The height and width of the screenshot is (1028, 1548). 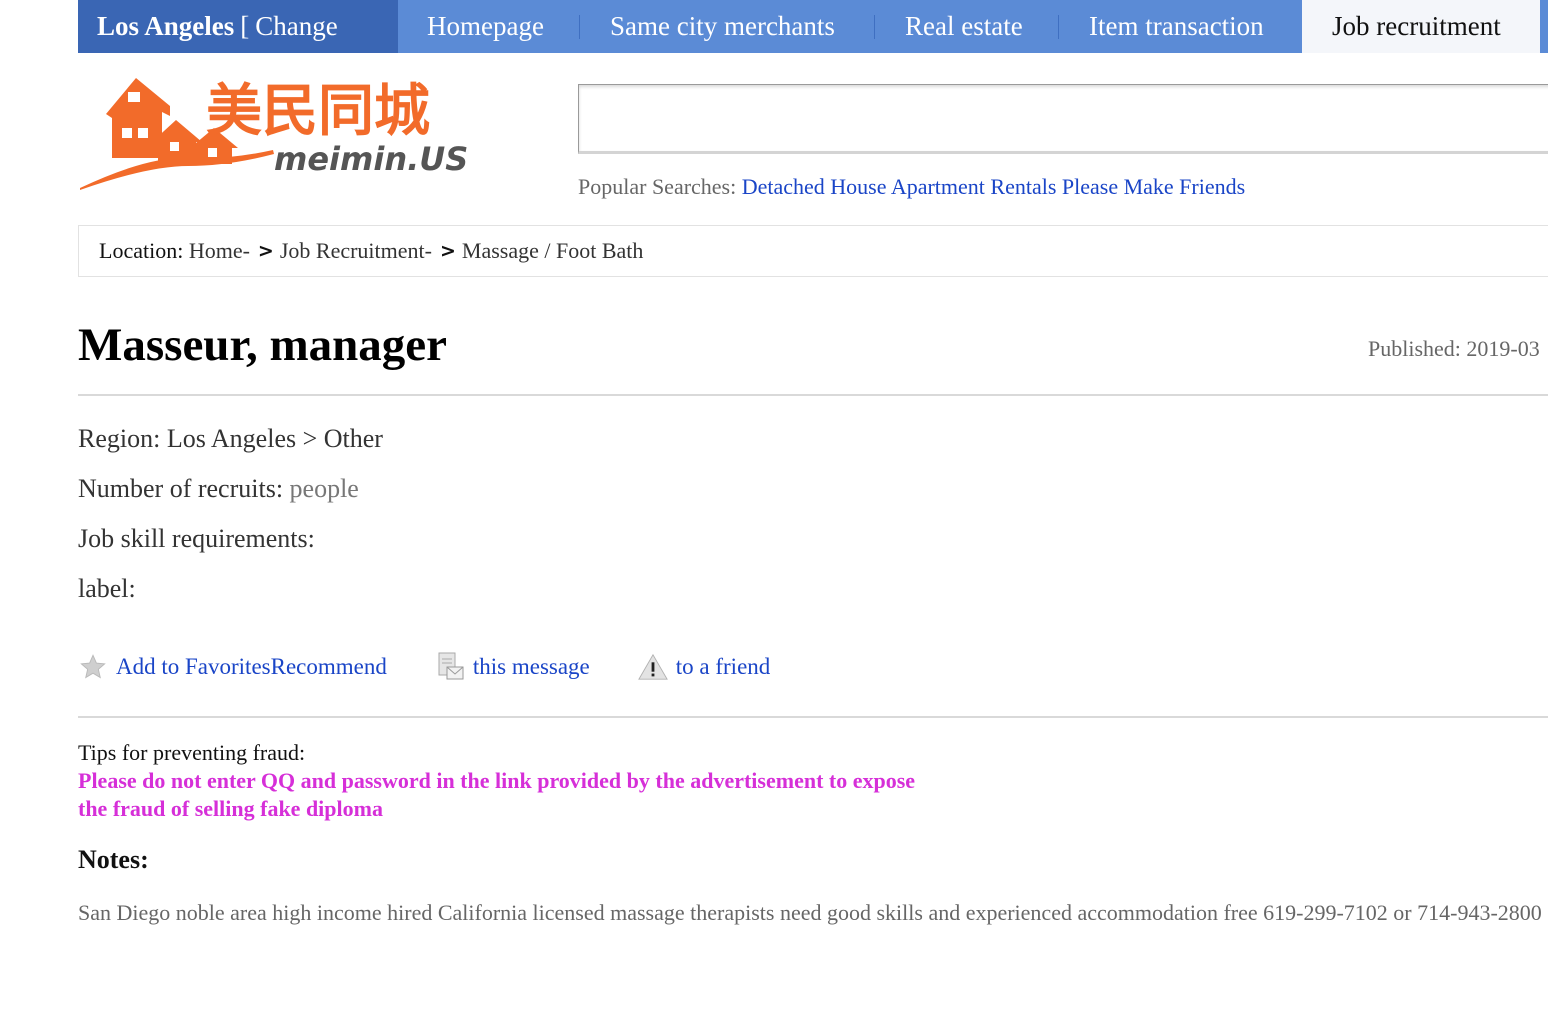 I want to click on star-icon, so click(x=93, y=667).